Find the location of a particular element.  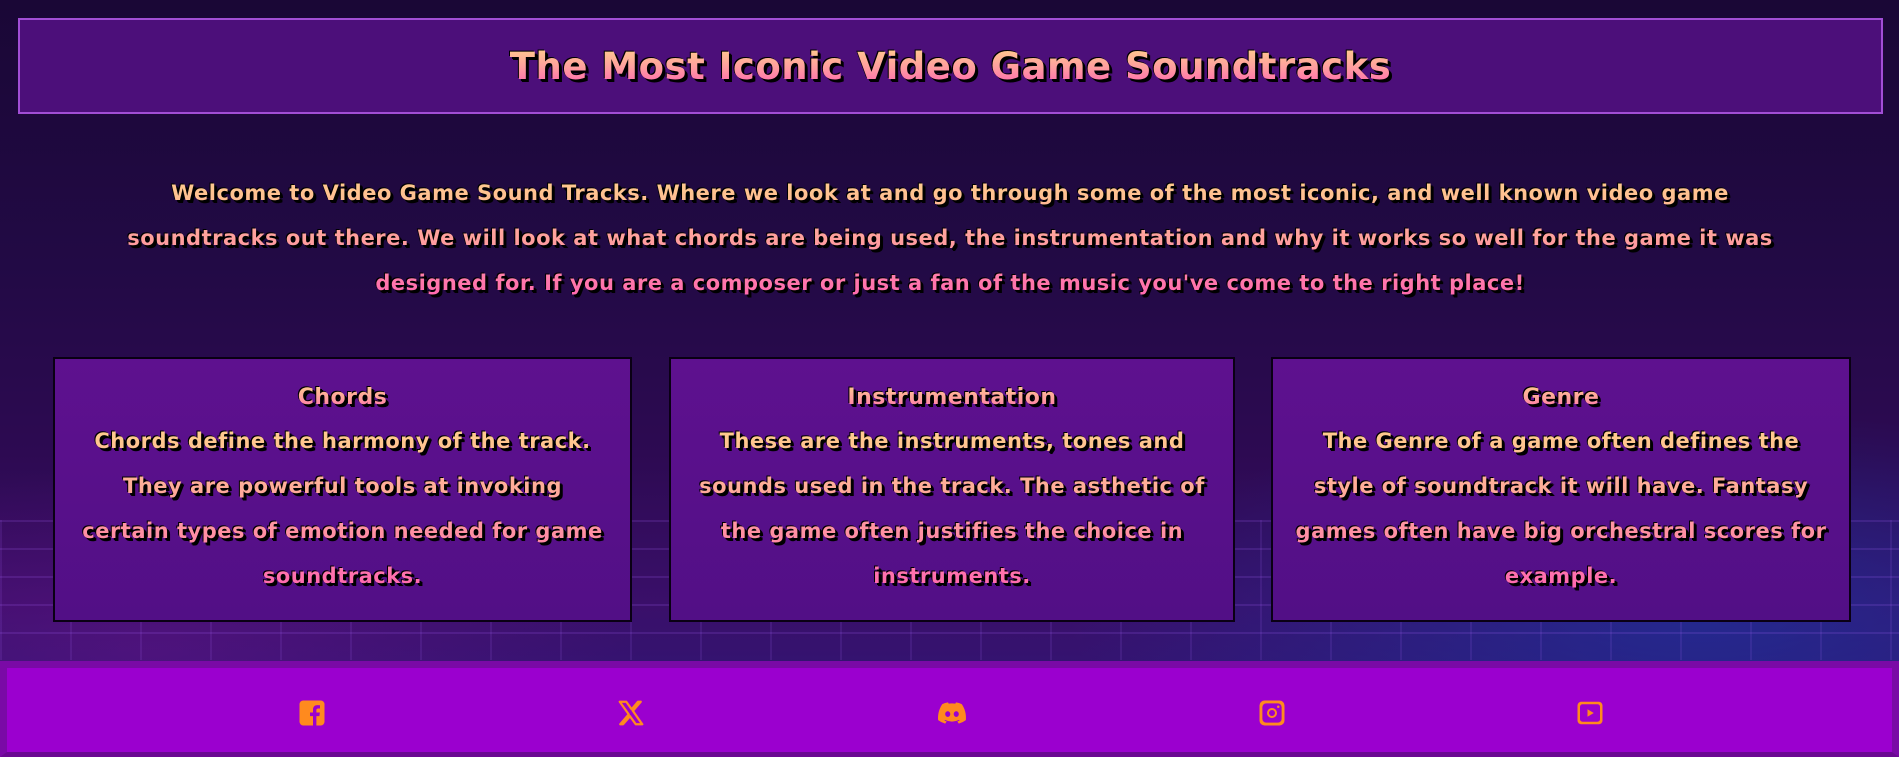

x-twitter-link is located at coordinates (631, 713).